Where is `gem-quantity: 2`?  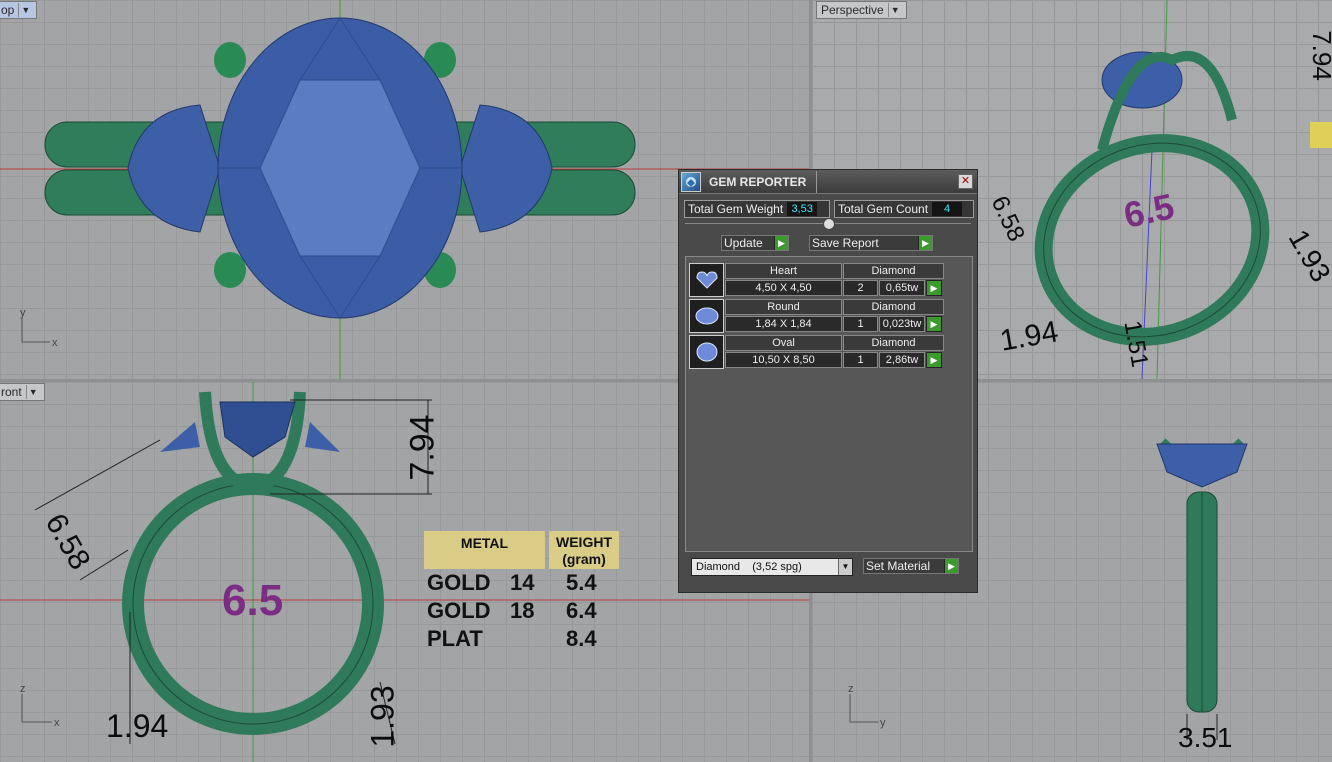 gem-quantity: 2 is located at coordinates (860, 288).